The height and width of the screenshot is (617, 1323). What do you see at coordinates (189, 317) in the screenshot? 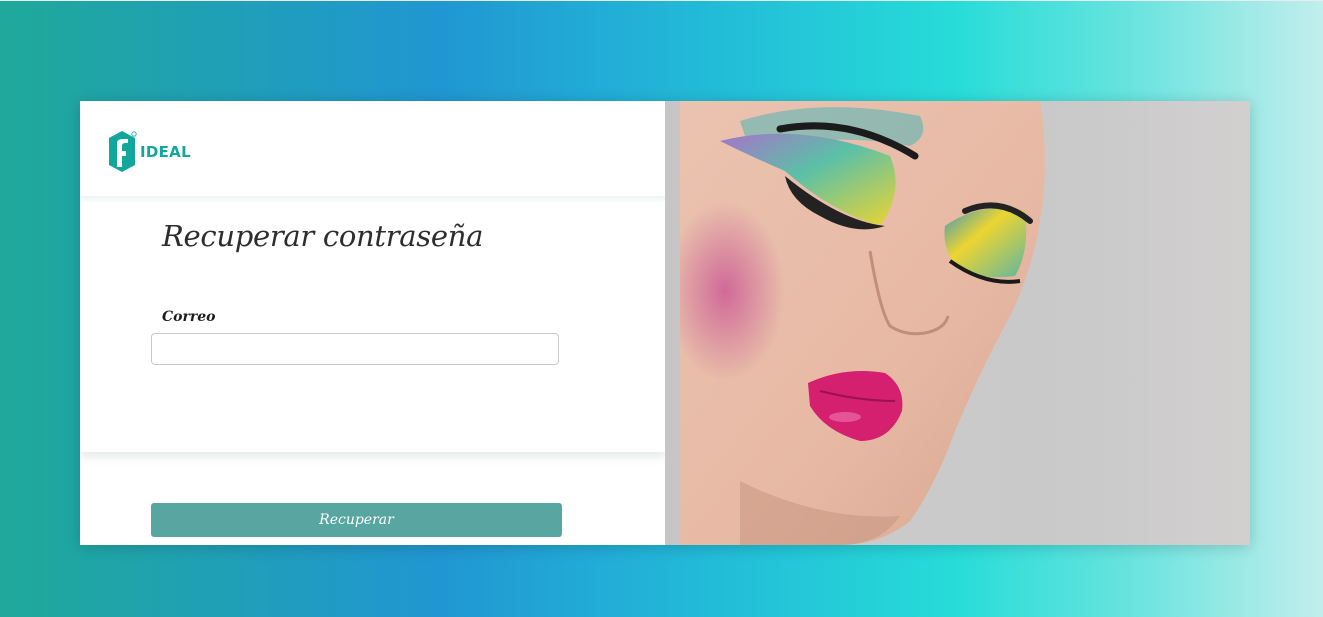
I see `email-label: Correo` at bounding box center [189, 317].